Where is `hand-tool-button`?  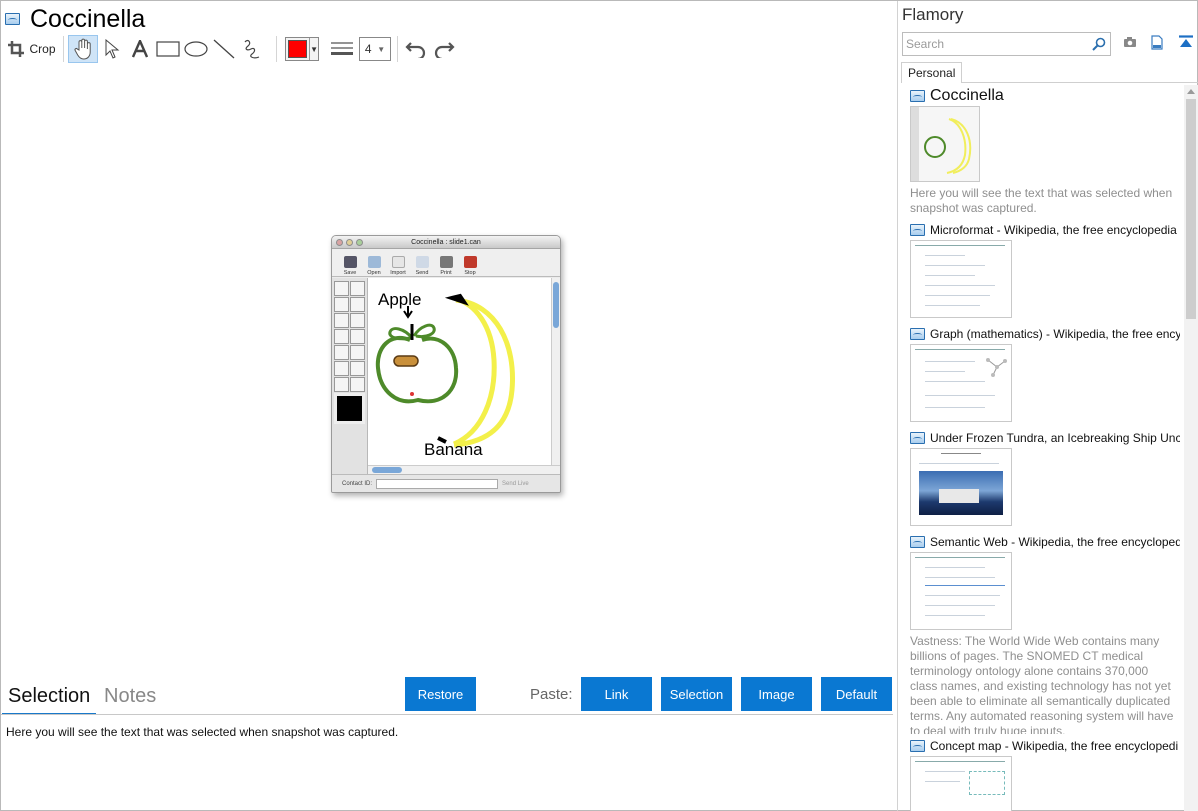
hand-tool-button is located at coordinates (83, 49).